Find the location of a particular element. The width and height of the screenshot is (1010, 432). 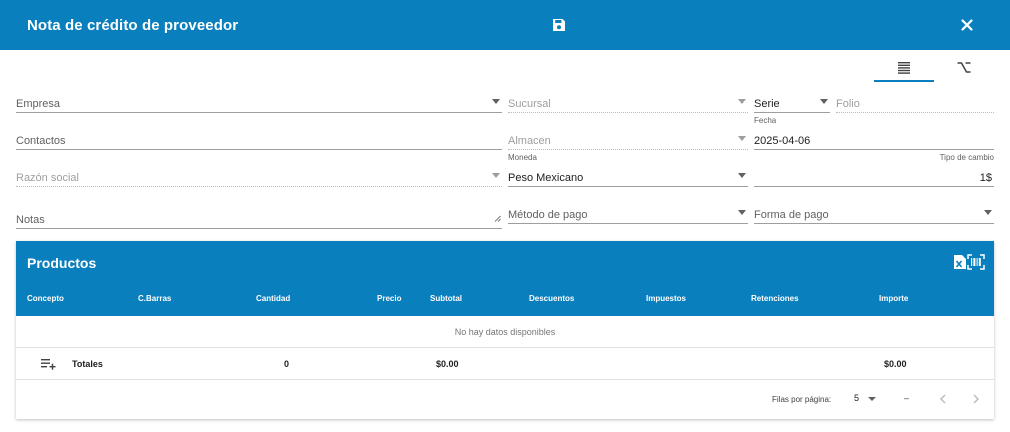

page-range: – is located at coordinates (907, 398).